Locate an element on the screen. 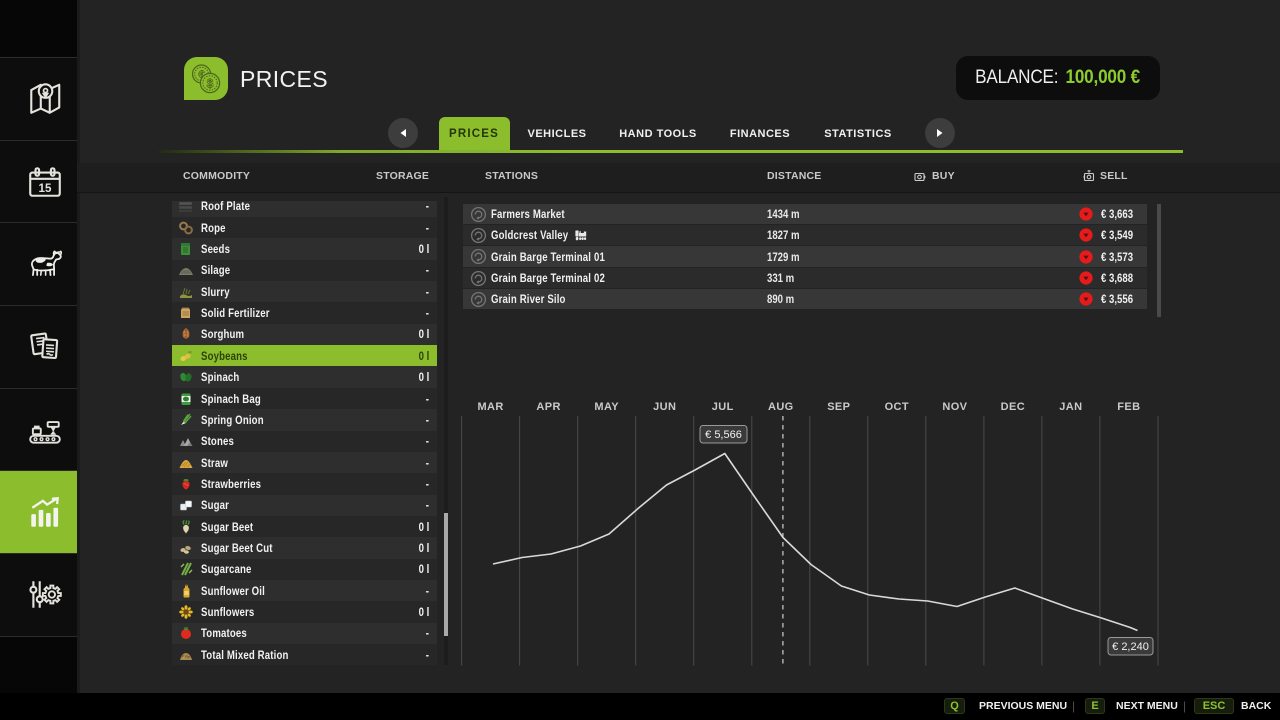 Image resolution: width=1280 pixels, height=720 pixels. svg-text: SEP is located at coordinates (838, 407).